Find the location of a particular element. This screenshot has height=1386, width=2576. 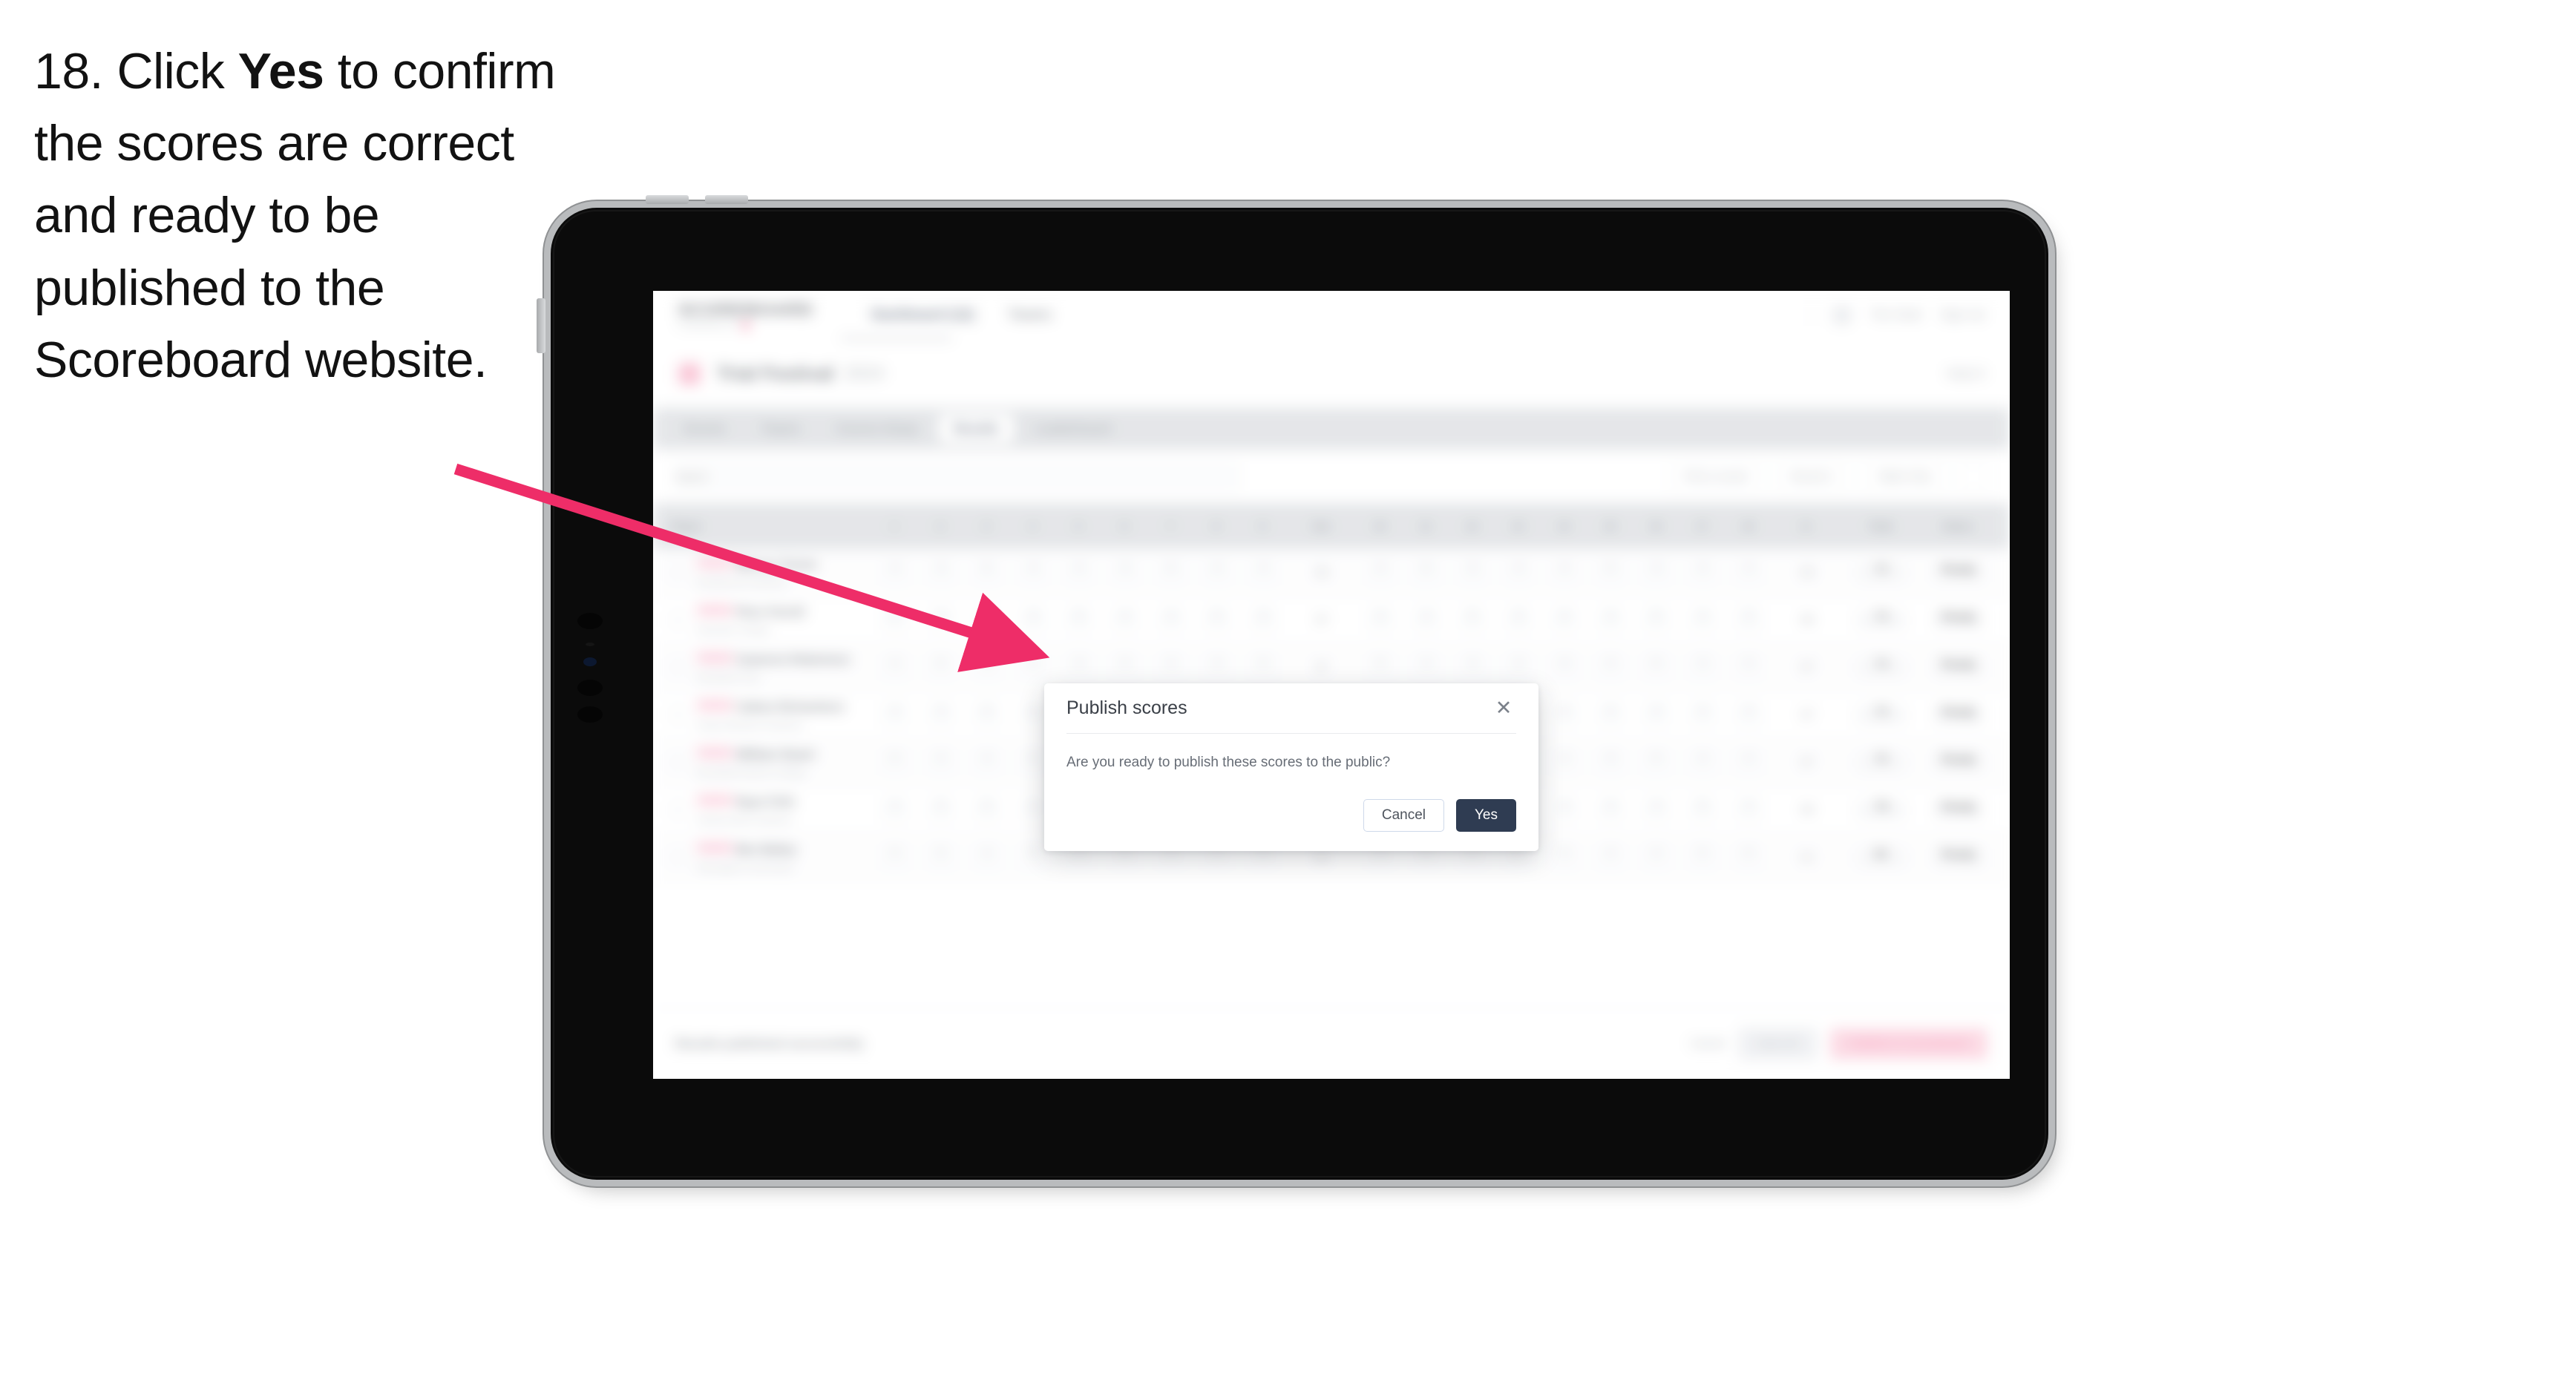

power-button is located at coordinates (541, 325).